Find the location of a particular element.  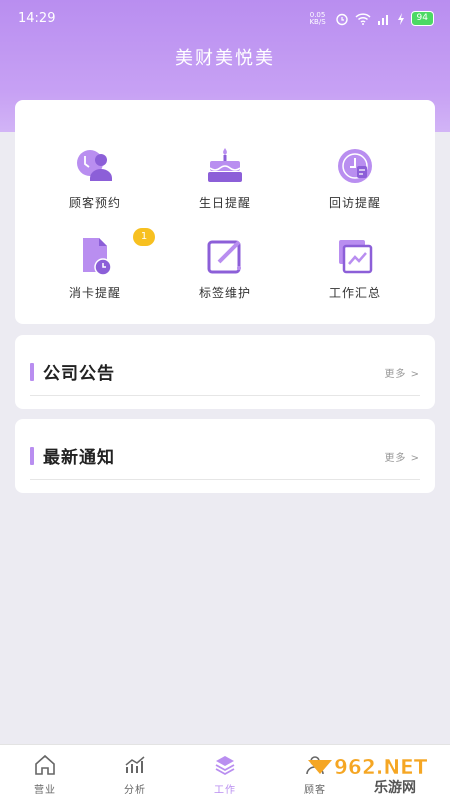

grid-item-label: 标签维护 is located at coordinates (224, 293).